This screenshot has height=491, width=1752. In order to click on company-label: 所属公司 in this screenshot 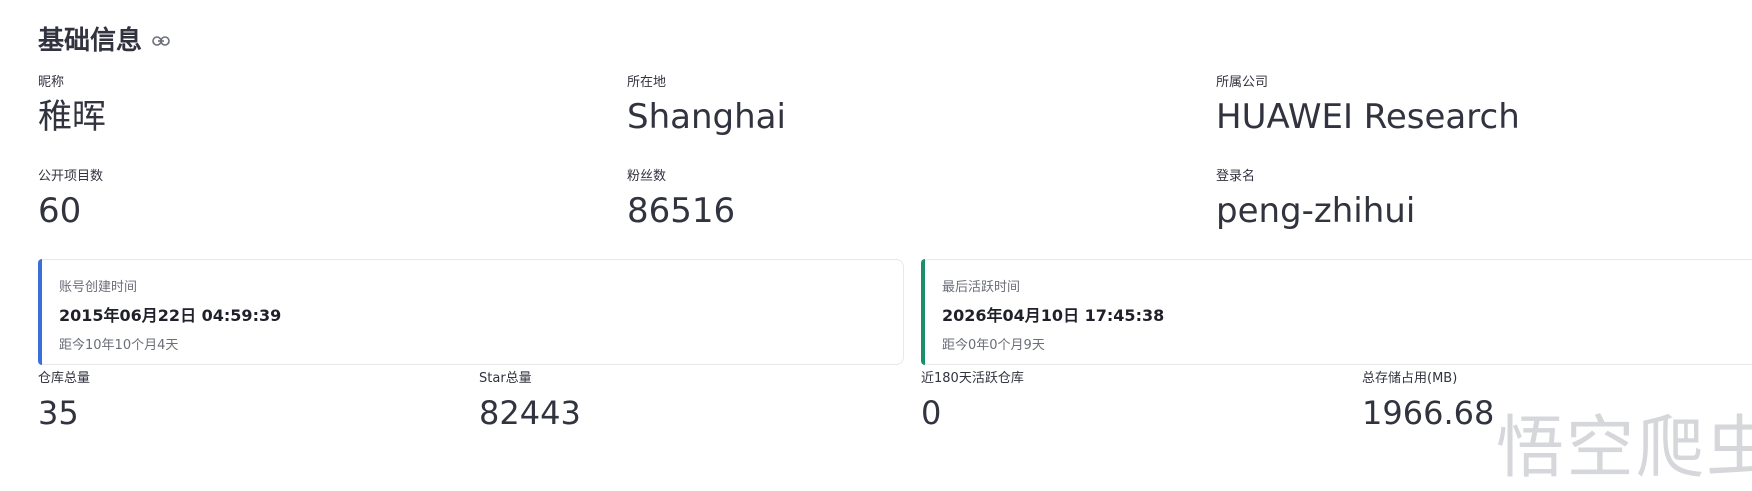, I will do `click(1242, 82)`.